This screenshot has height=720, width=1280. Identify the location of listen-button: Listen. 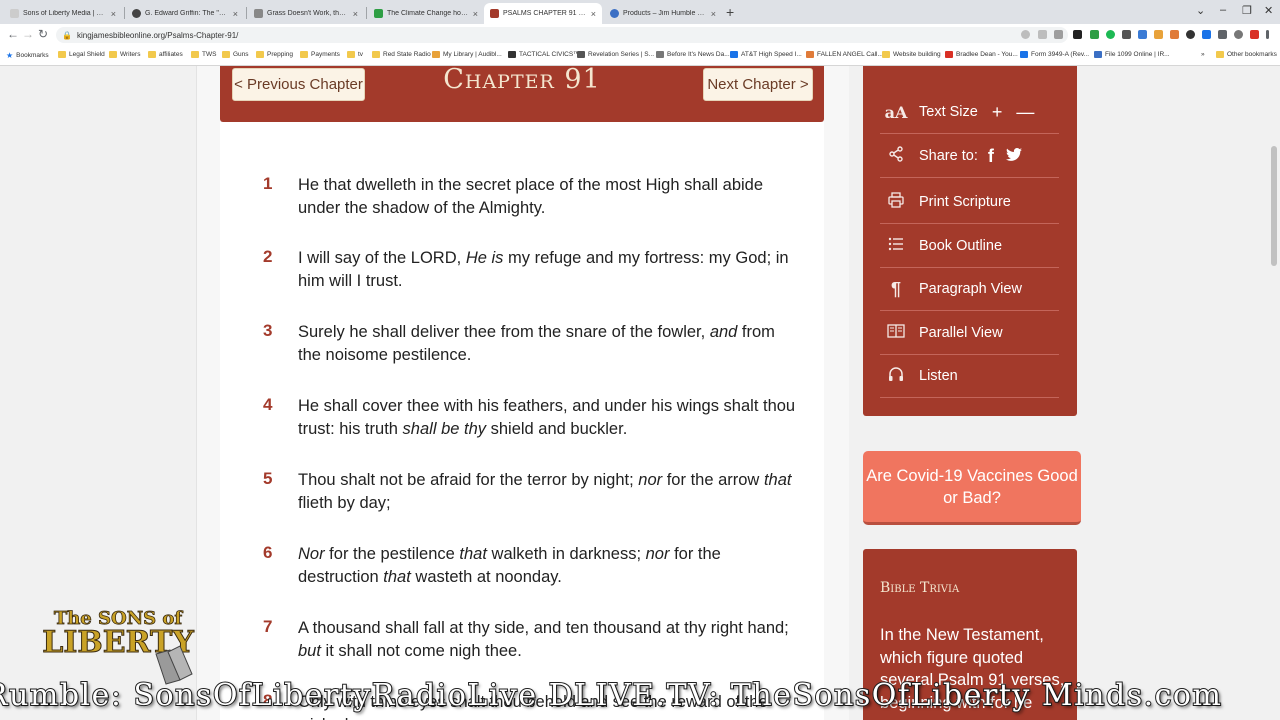
(969, 376).